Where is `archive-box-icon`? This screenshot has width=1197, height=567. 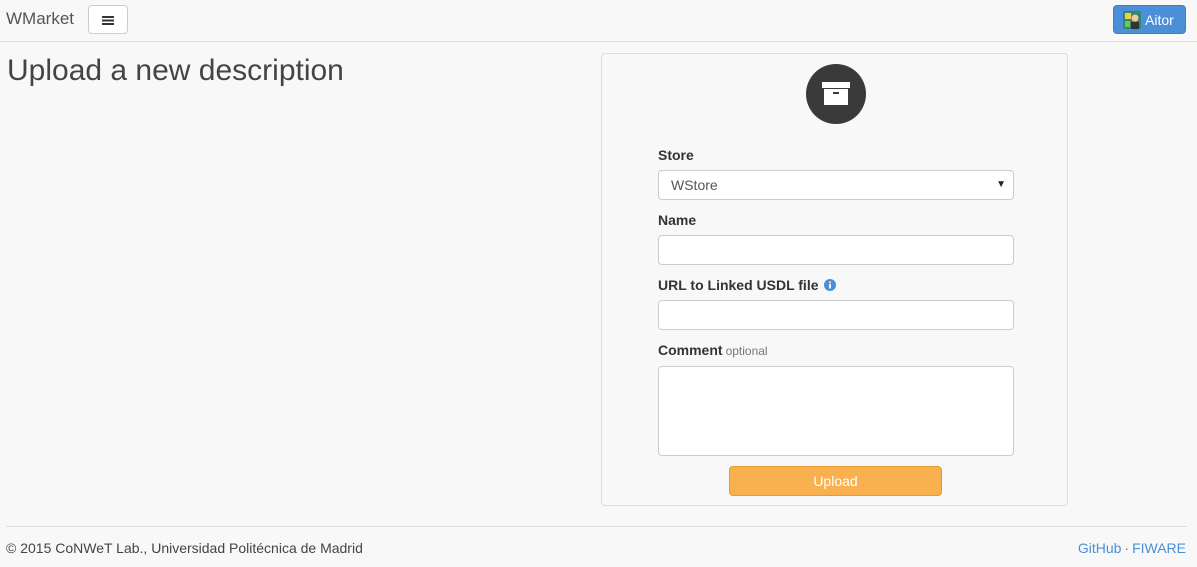 archive-box-icon is located at coordinates (836, 94).